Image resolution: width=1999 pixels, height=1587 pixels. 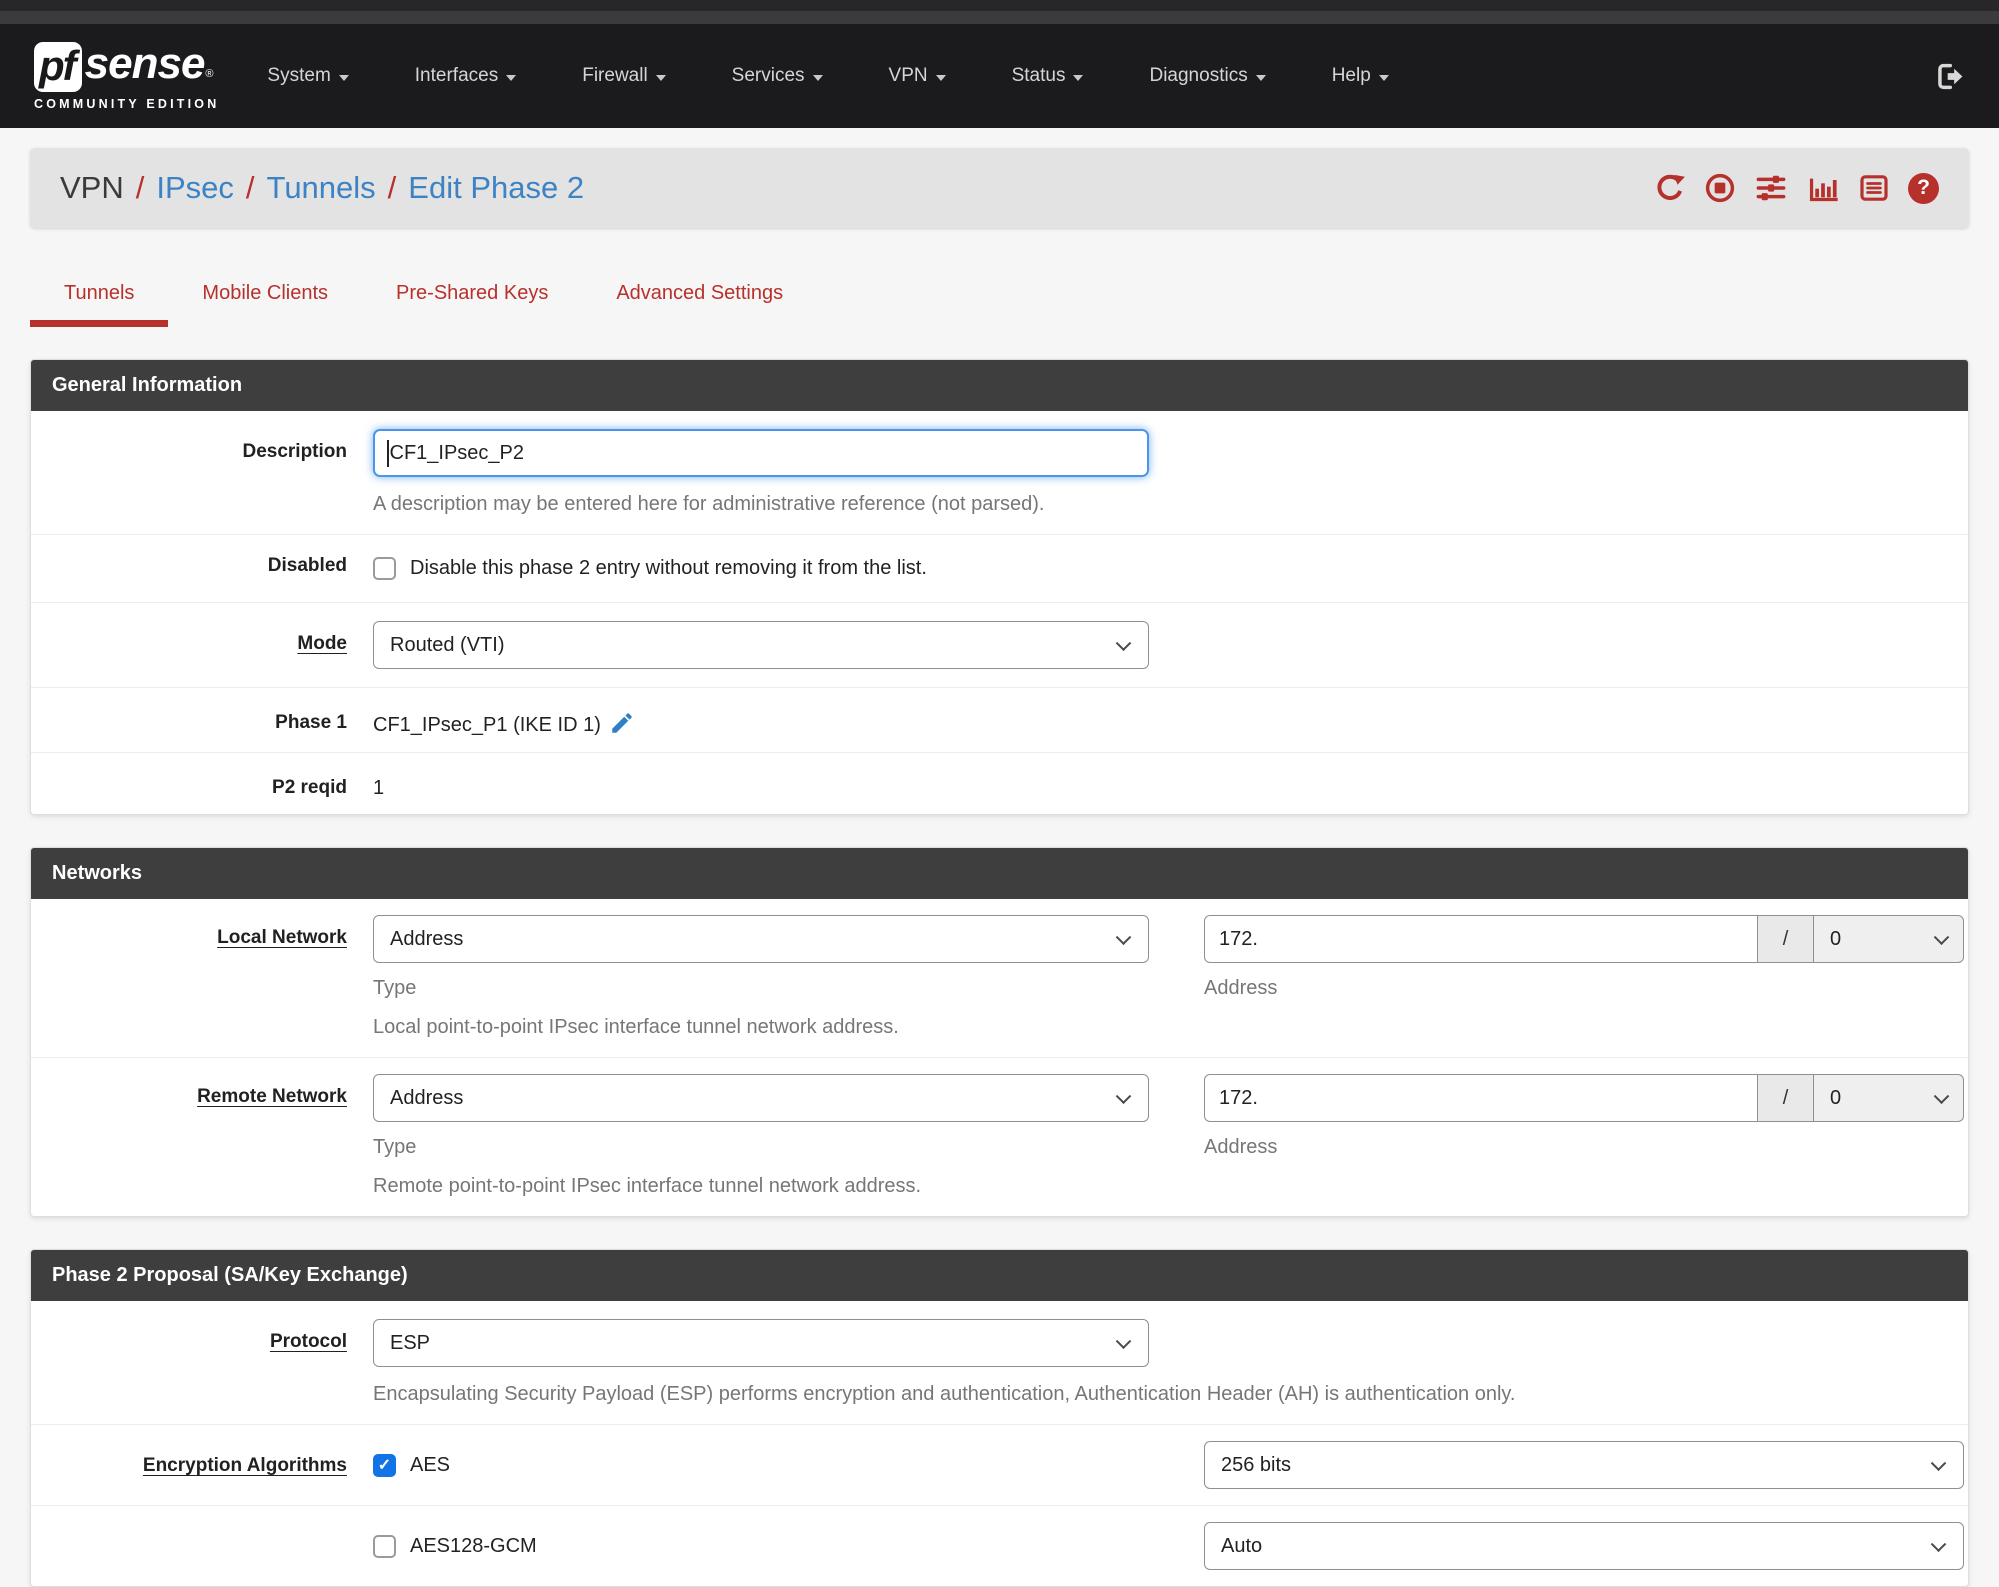 What do you see at coordinates (761, 645) in the screenshot?
I see `mode-select: Routed (VTI)` at bounding box center [761, 645].